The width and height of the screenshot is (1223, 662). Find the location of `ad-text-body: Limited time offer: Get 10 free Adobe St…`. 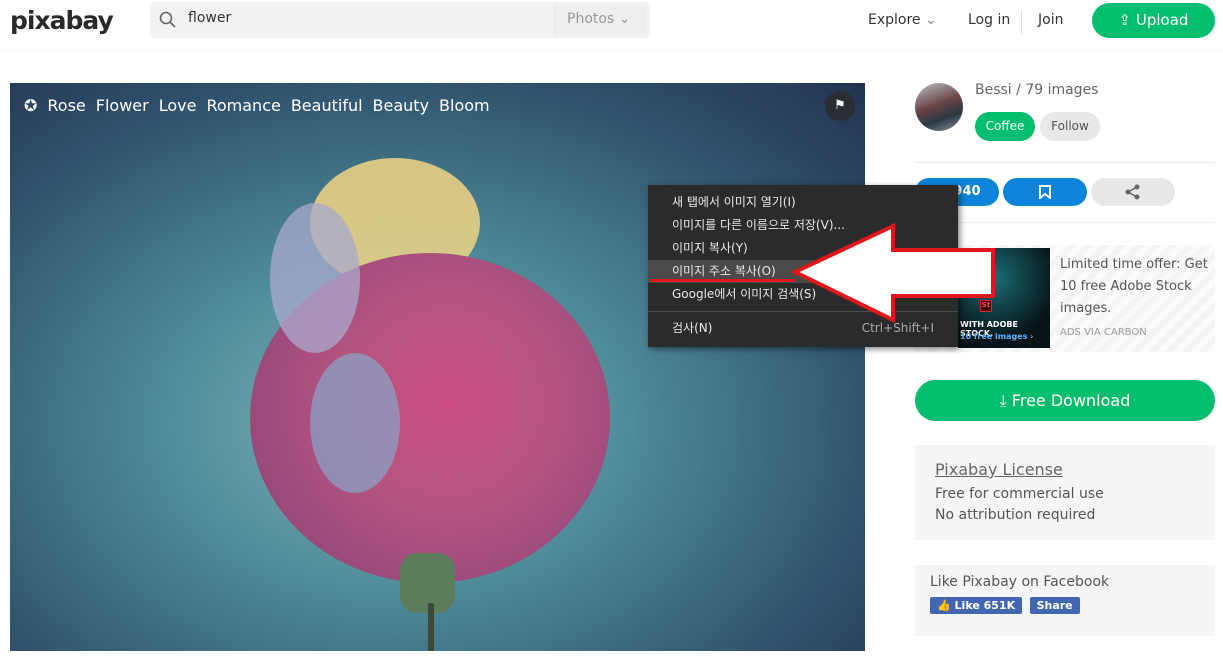

ad-text-body: Limited time offer: Get 10 free Adobe St… is located at coordinates (1135, 287).